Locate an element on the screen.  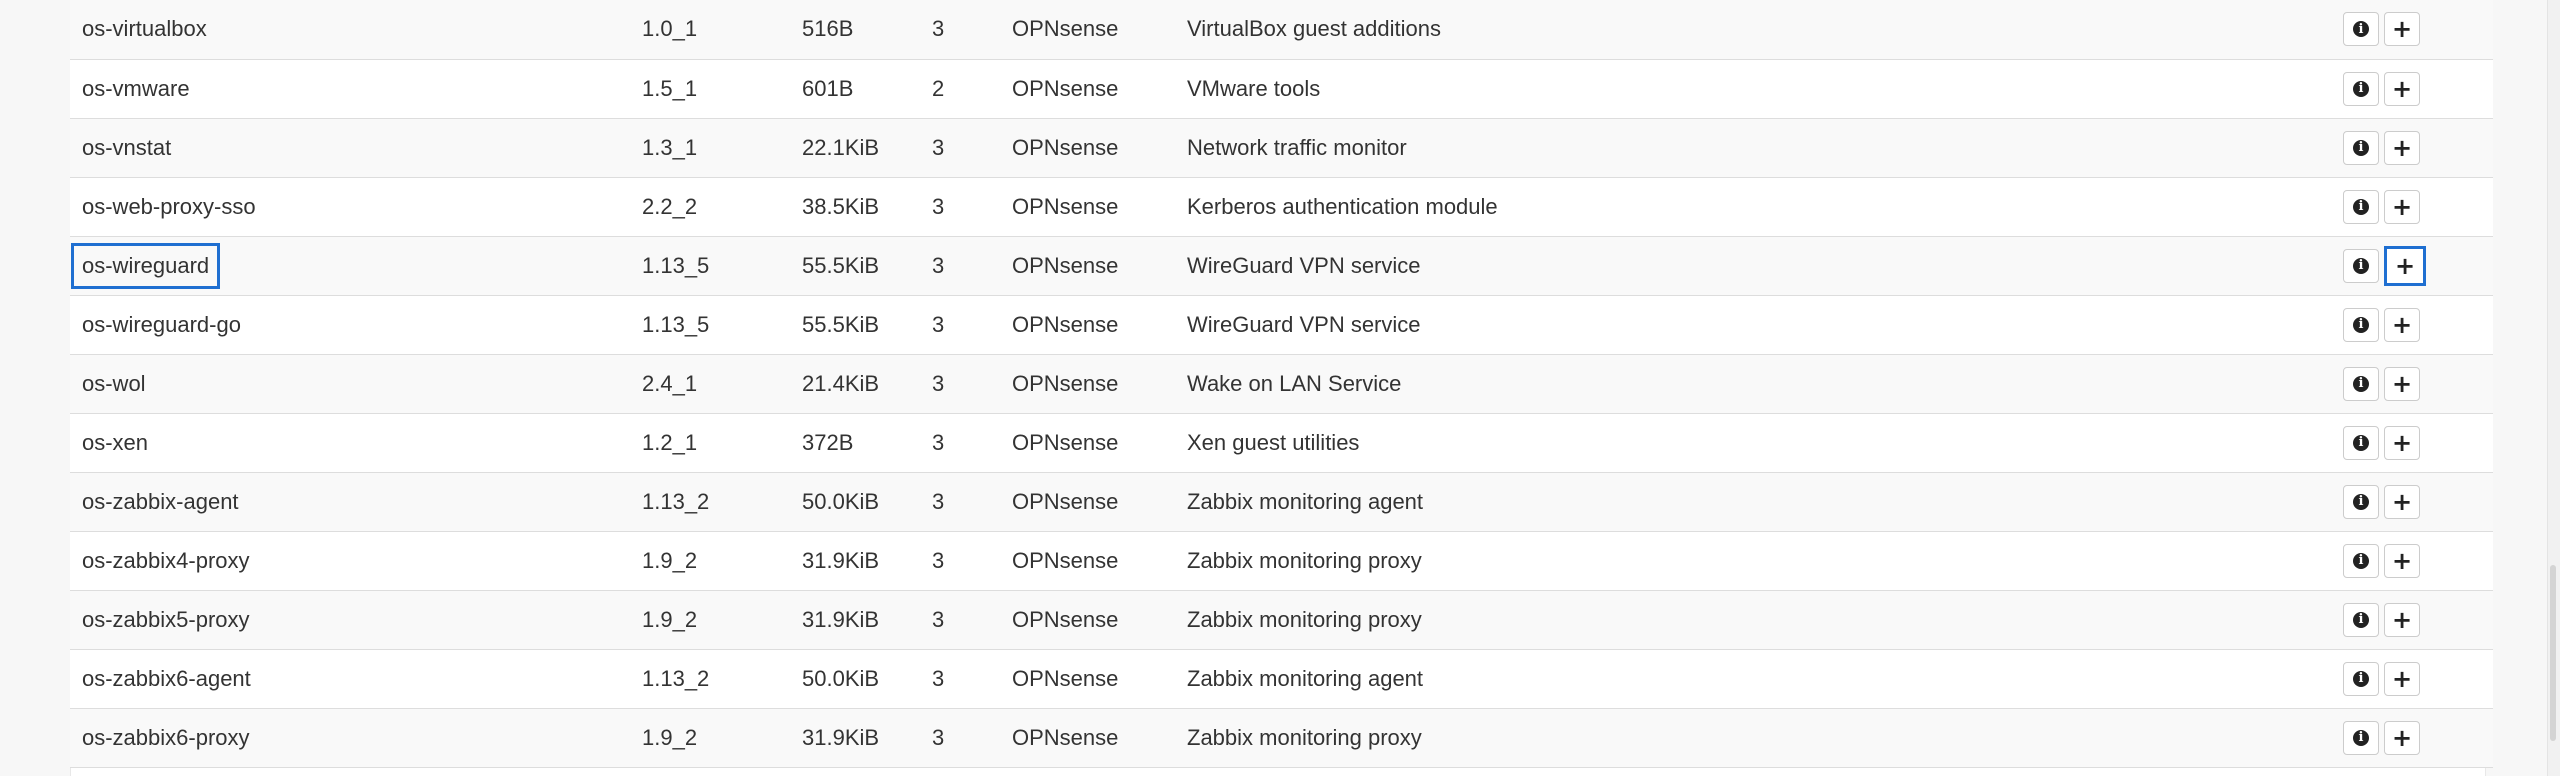
package-size: 55.5KiB is located at coordinates (841, 324).